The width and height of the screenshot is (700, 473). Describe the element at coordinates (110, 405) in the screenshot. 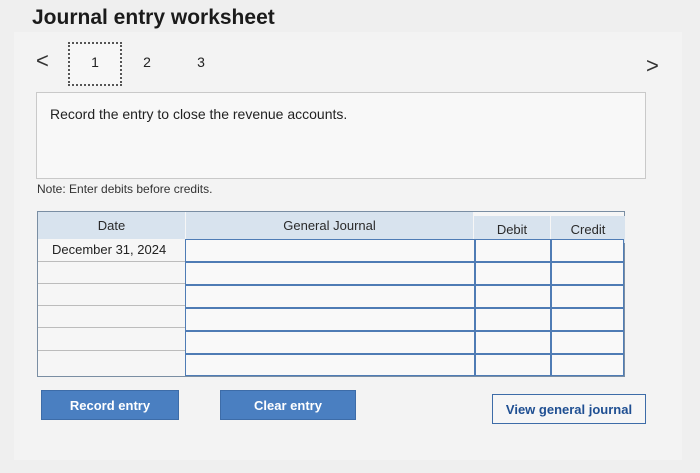

I see `record-entry-button: Record entry` at that location.